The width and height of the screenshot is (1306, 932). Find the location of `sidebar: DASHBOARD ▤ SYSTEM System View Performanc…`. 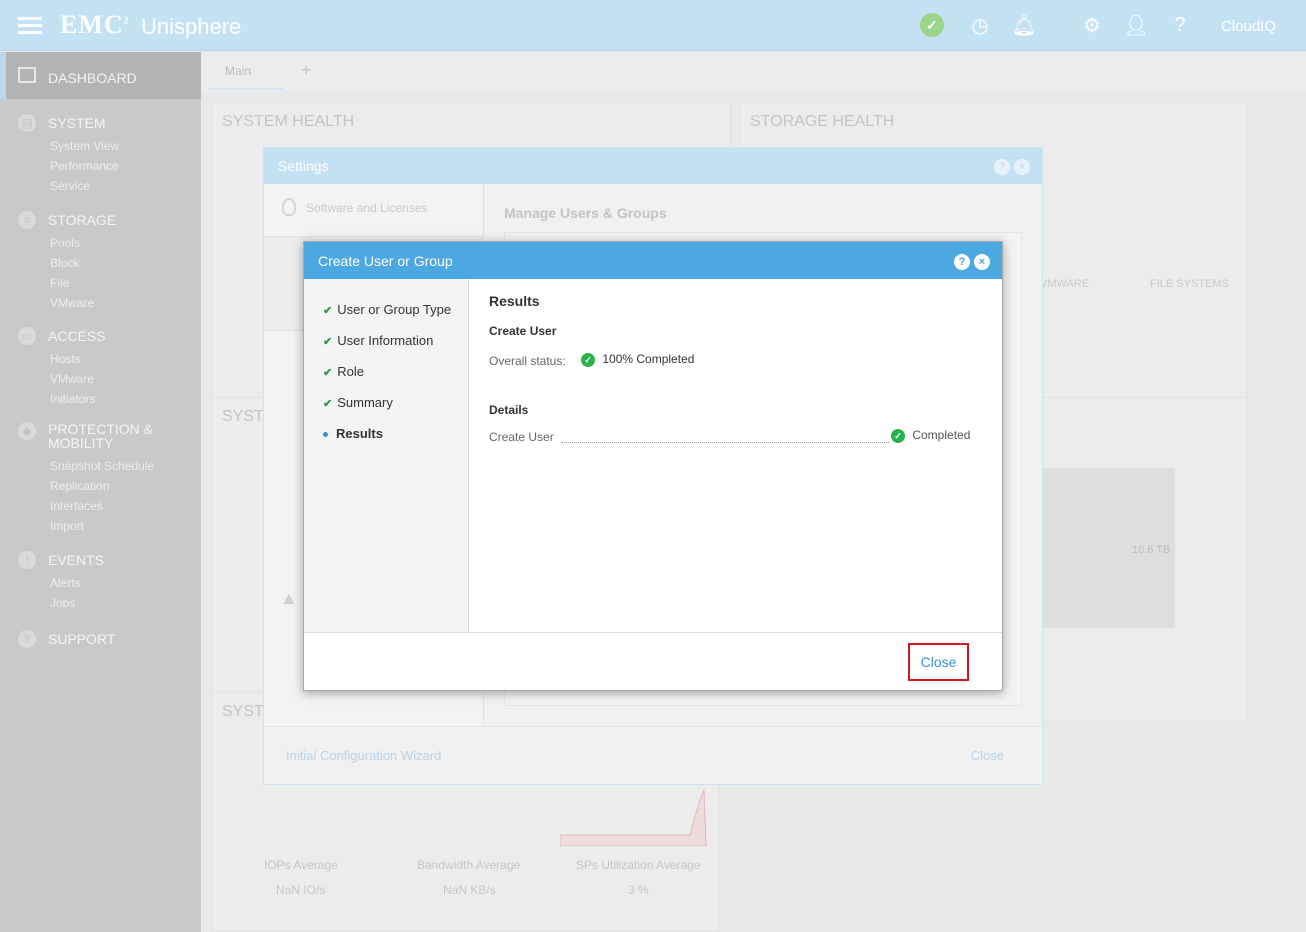

sidebar: DASHBOARD ▤ SYSTEM System View Performanc… is located at coordinates (100, 492).